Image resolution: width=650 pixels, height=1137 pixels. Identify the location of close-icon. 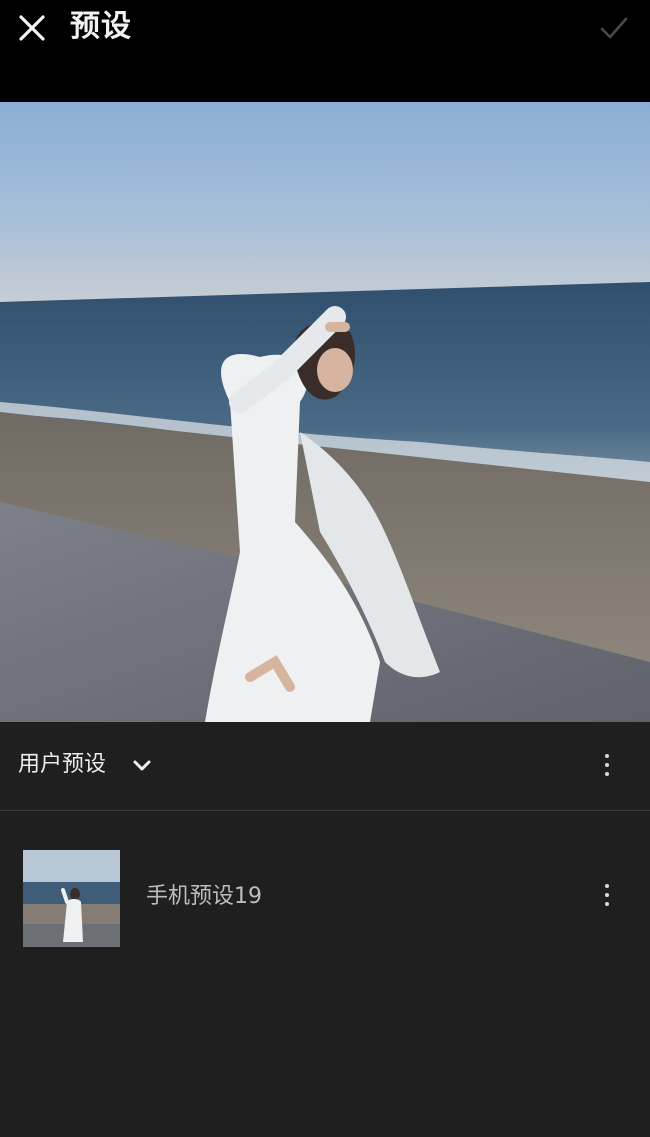
(32, 28).